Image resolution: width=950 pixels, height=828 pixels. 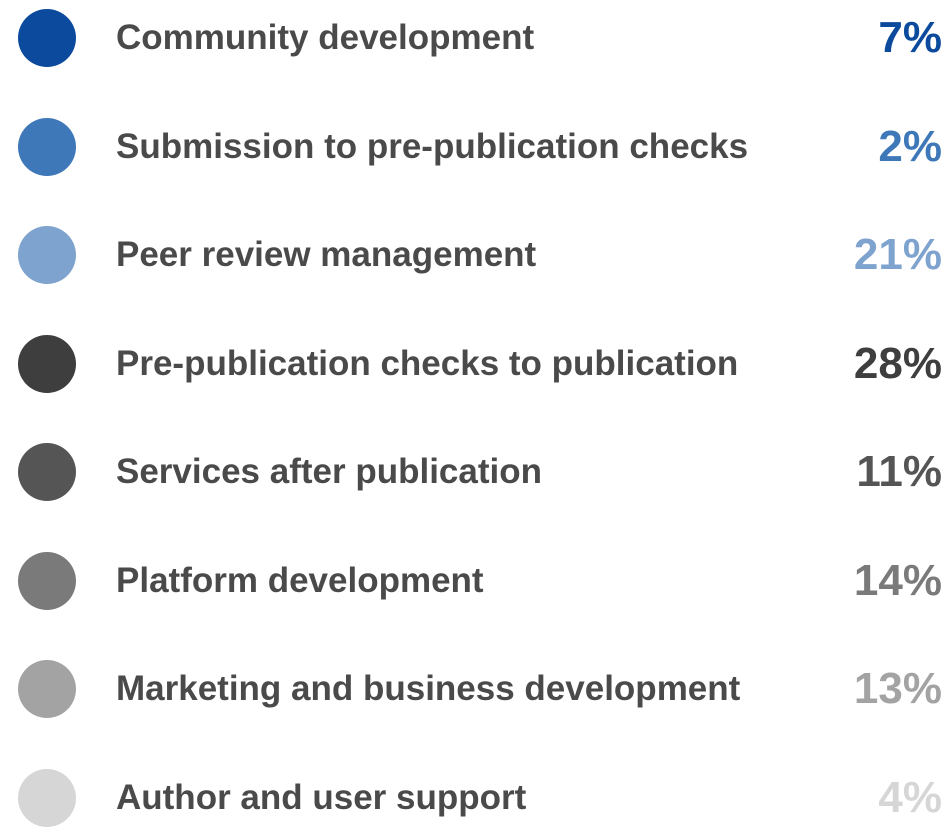 I want to click on legend-label: Marketing and business development, so click(x=428, y=688).